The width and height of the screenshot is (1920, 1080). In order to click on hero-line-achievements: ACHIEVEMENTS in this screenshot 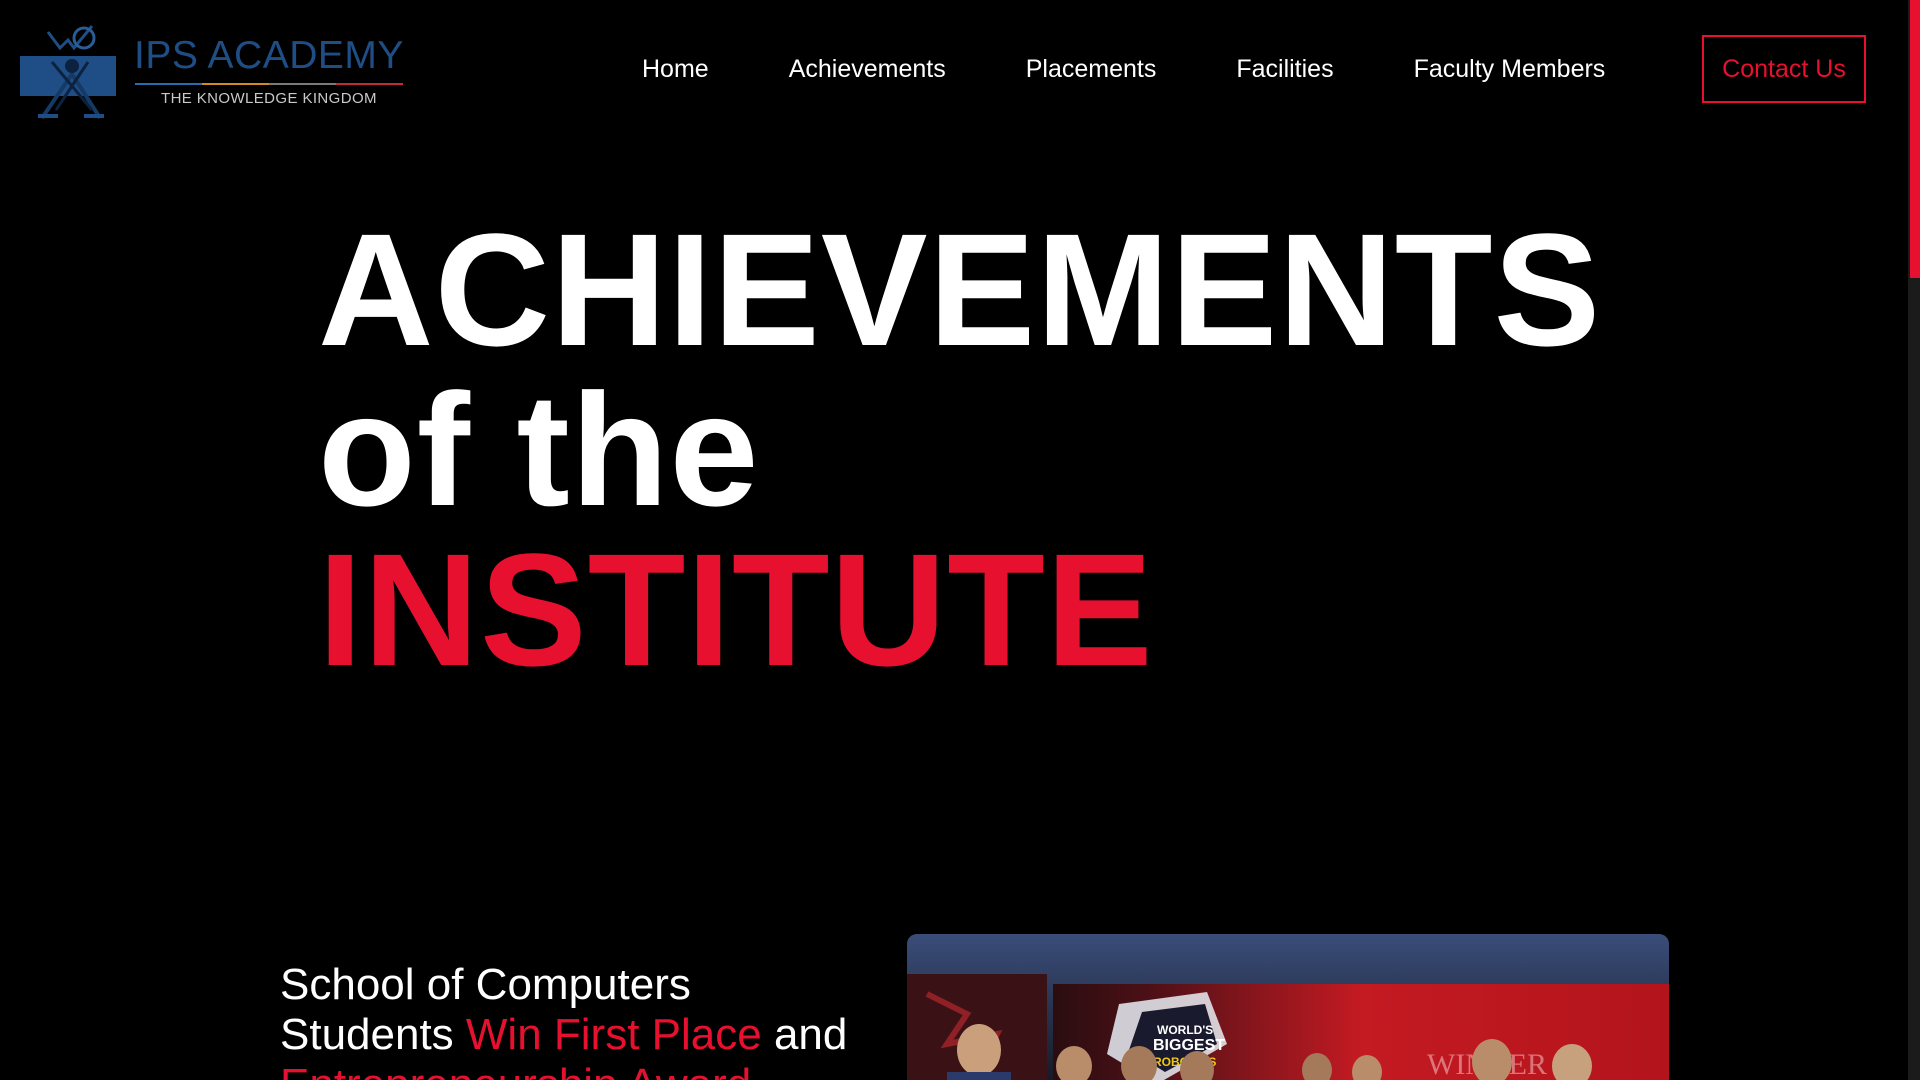, I will do `click(960, 289)`.